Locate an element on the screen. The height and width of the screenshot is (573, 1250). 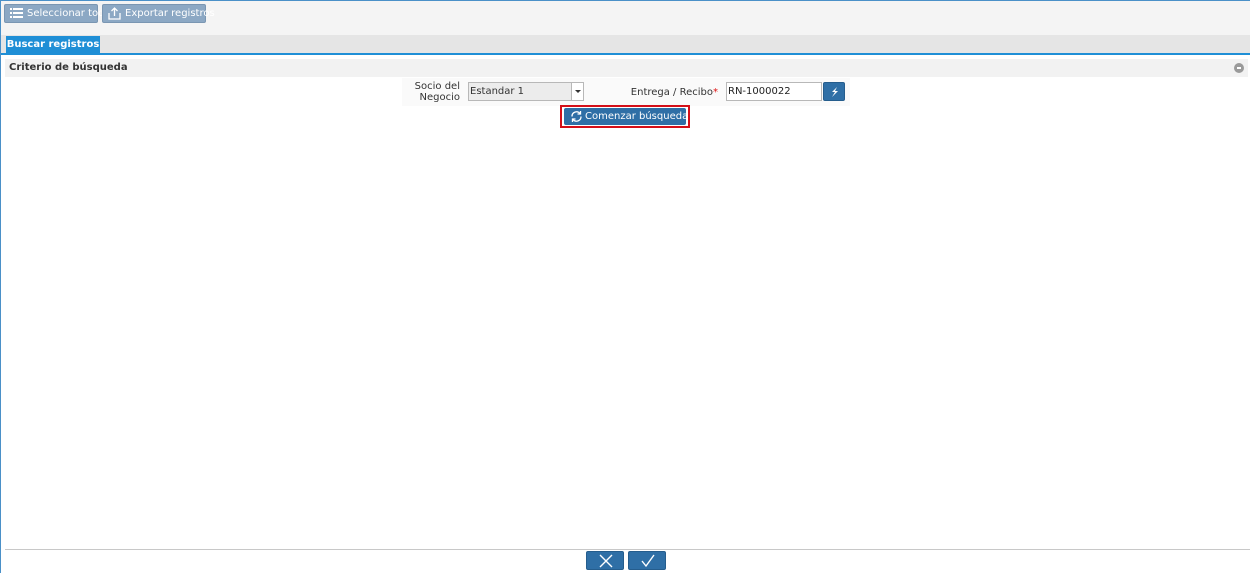
entrega-recibo-label: Entrega / Recibo* is located at coordinates (659, 92).